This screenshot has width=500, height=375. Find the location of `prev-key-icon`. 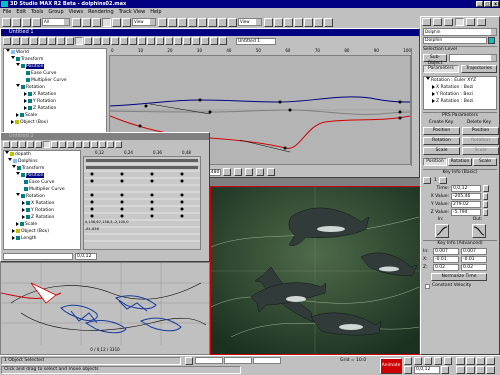

prev-key-icon is located at coordinates (427, 180).